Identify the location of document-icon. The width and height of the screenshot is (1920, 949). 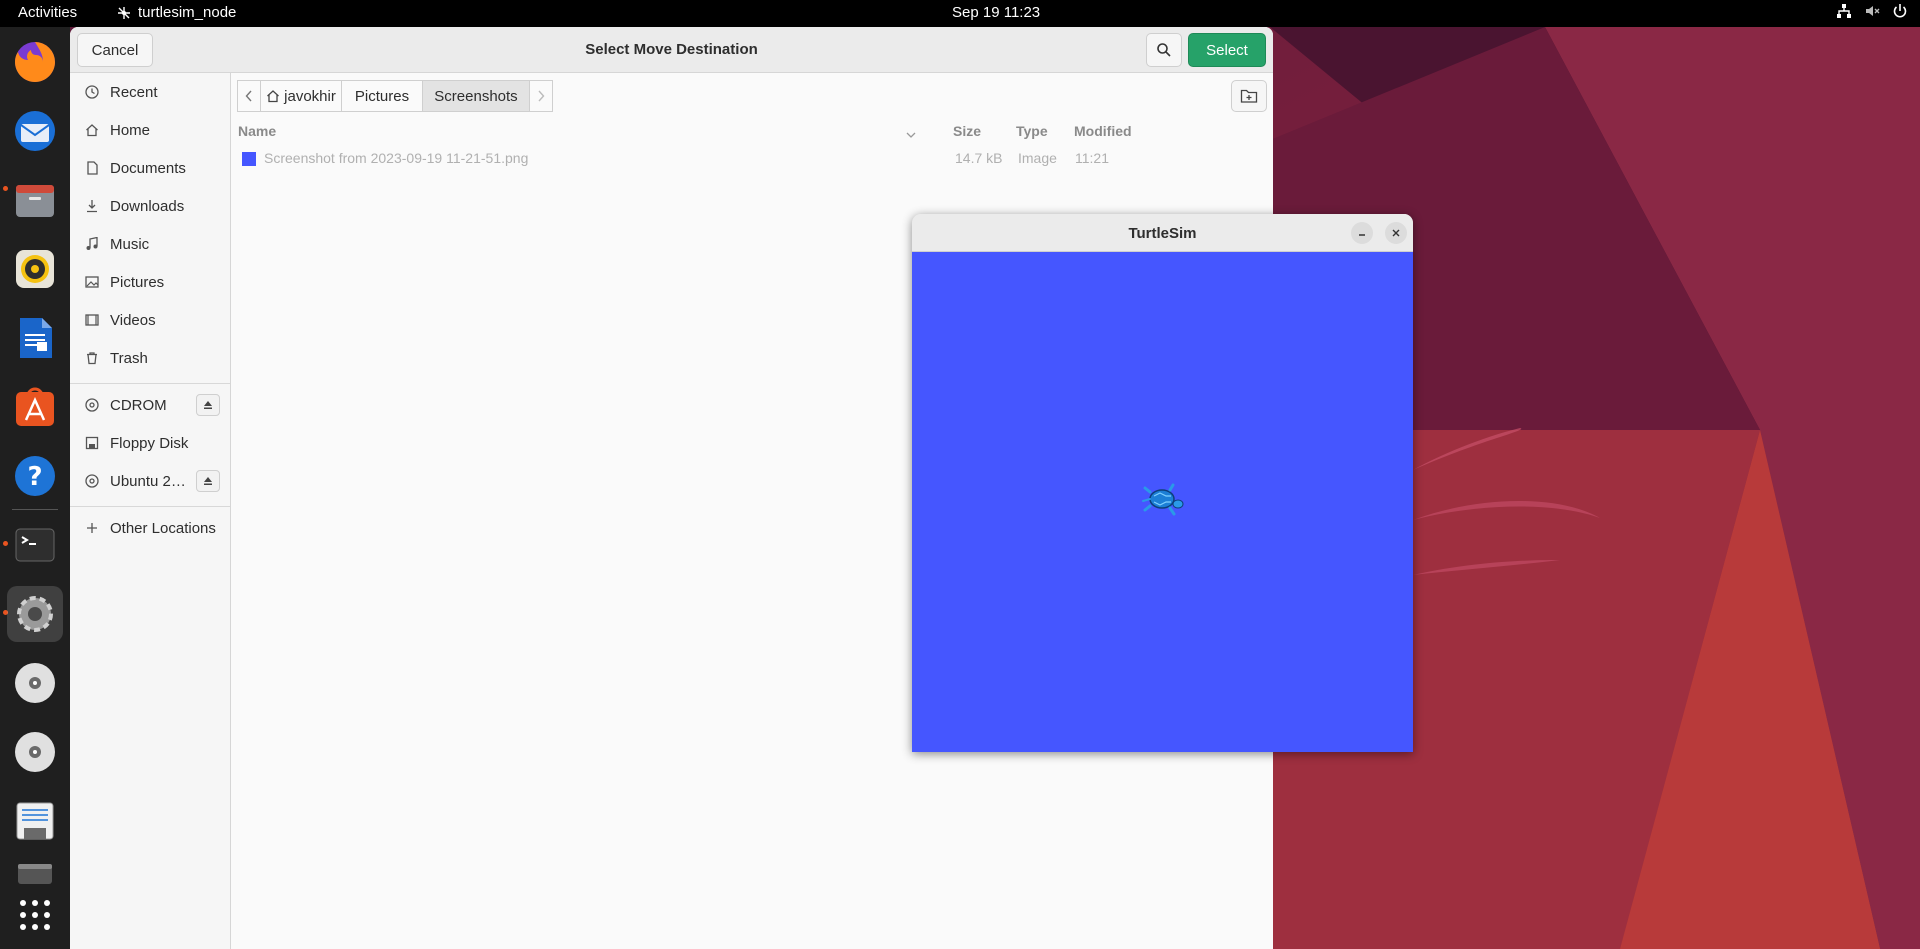
(92, 168).